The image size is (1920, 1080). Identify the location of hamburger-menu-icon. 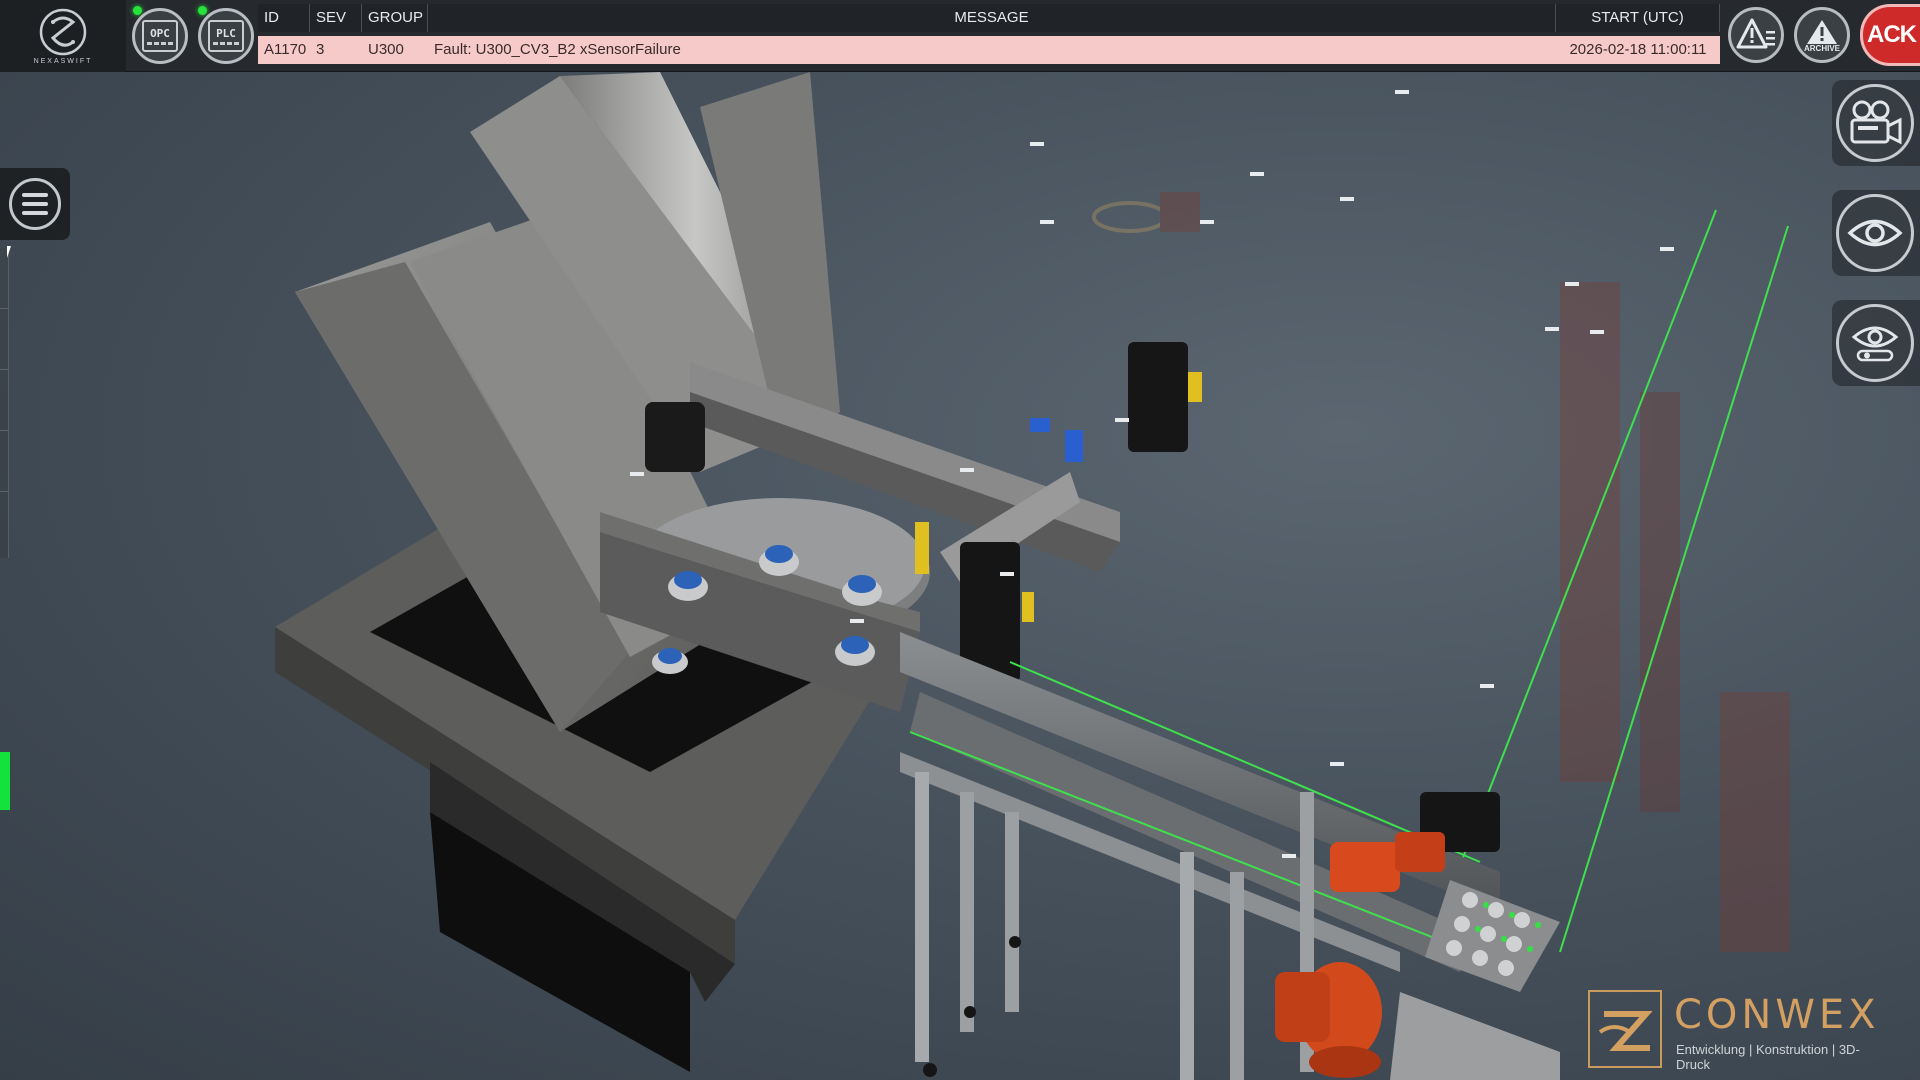
(35, 204).